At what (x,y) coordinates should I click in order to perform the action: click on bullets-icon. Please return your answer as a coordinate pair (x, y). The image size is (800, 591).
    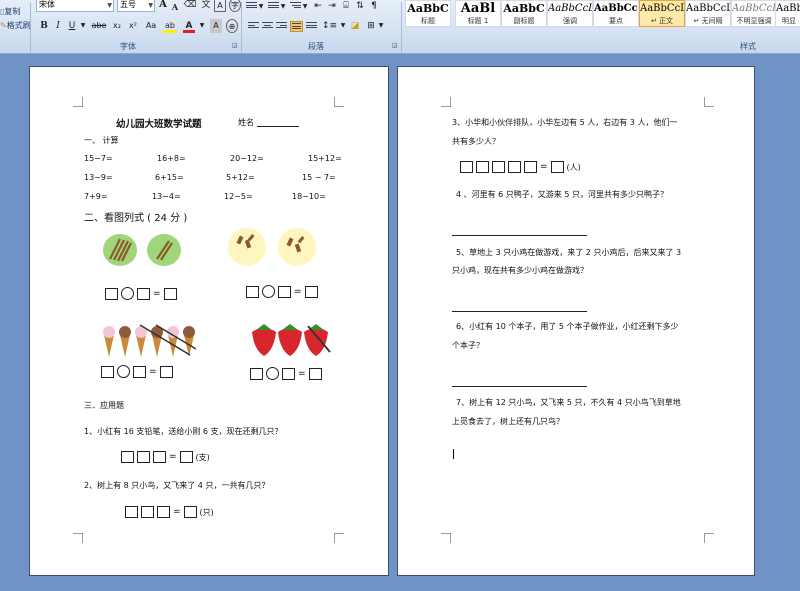
    Looking at the image, I should click on (251, 6).